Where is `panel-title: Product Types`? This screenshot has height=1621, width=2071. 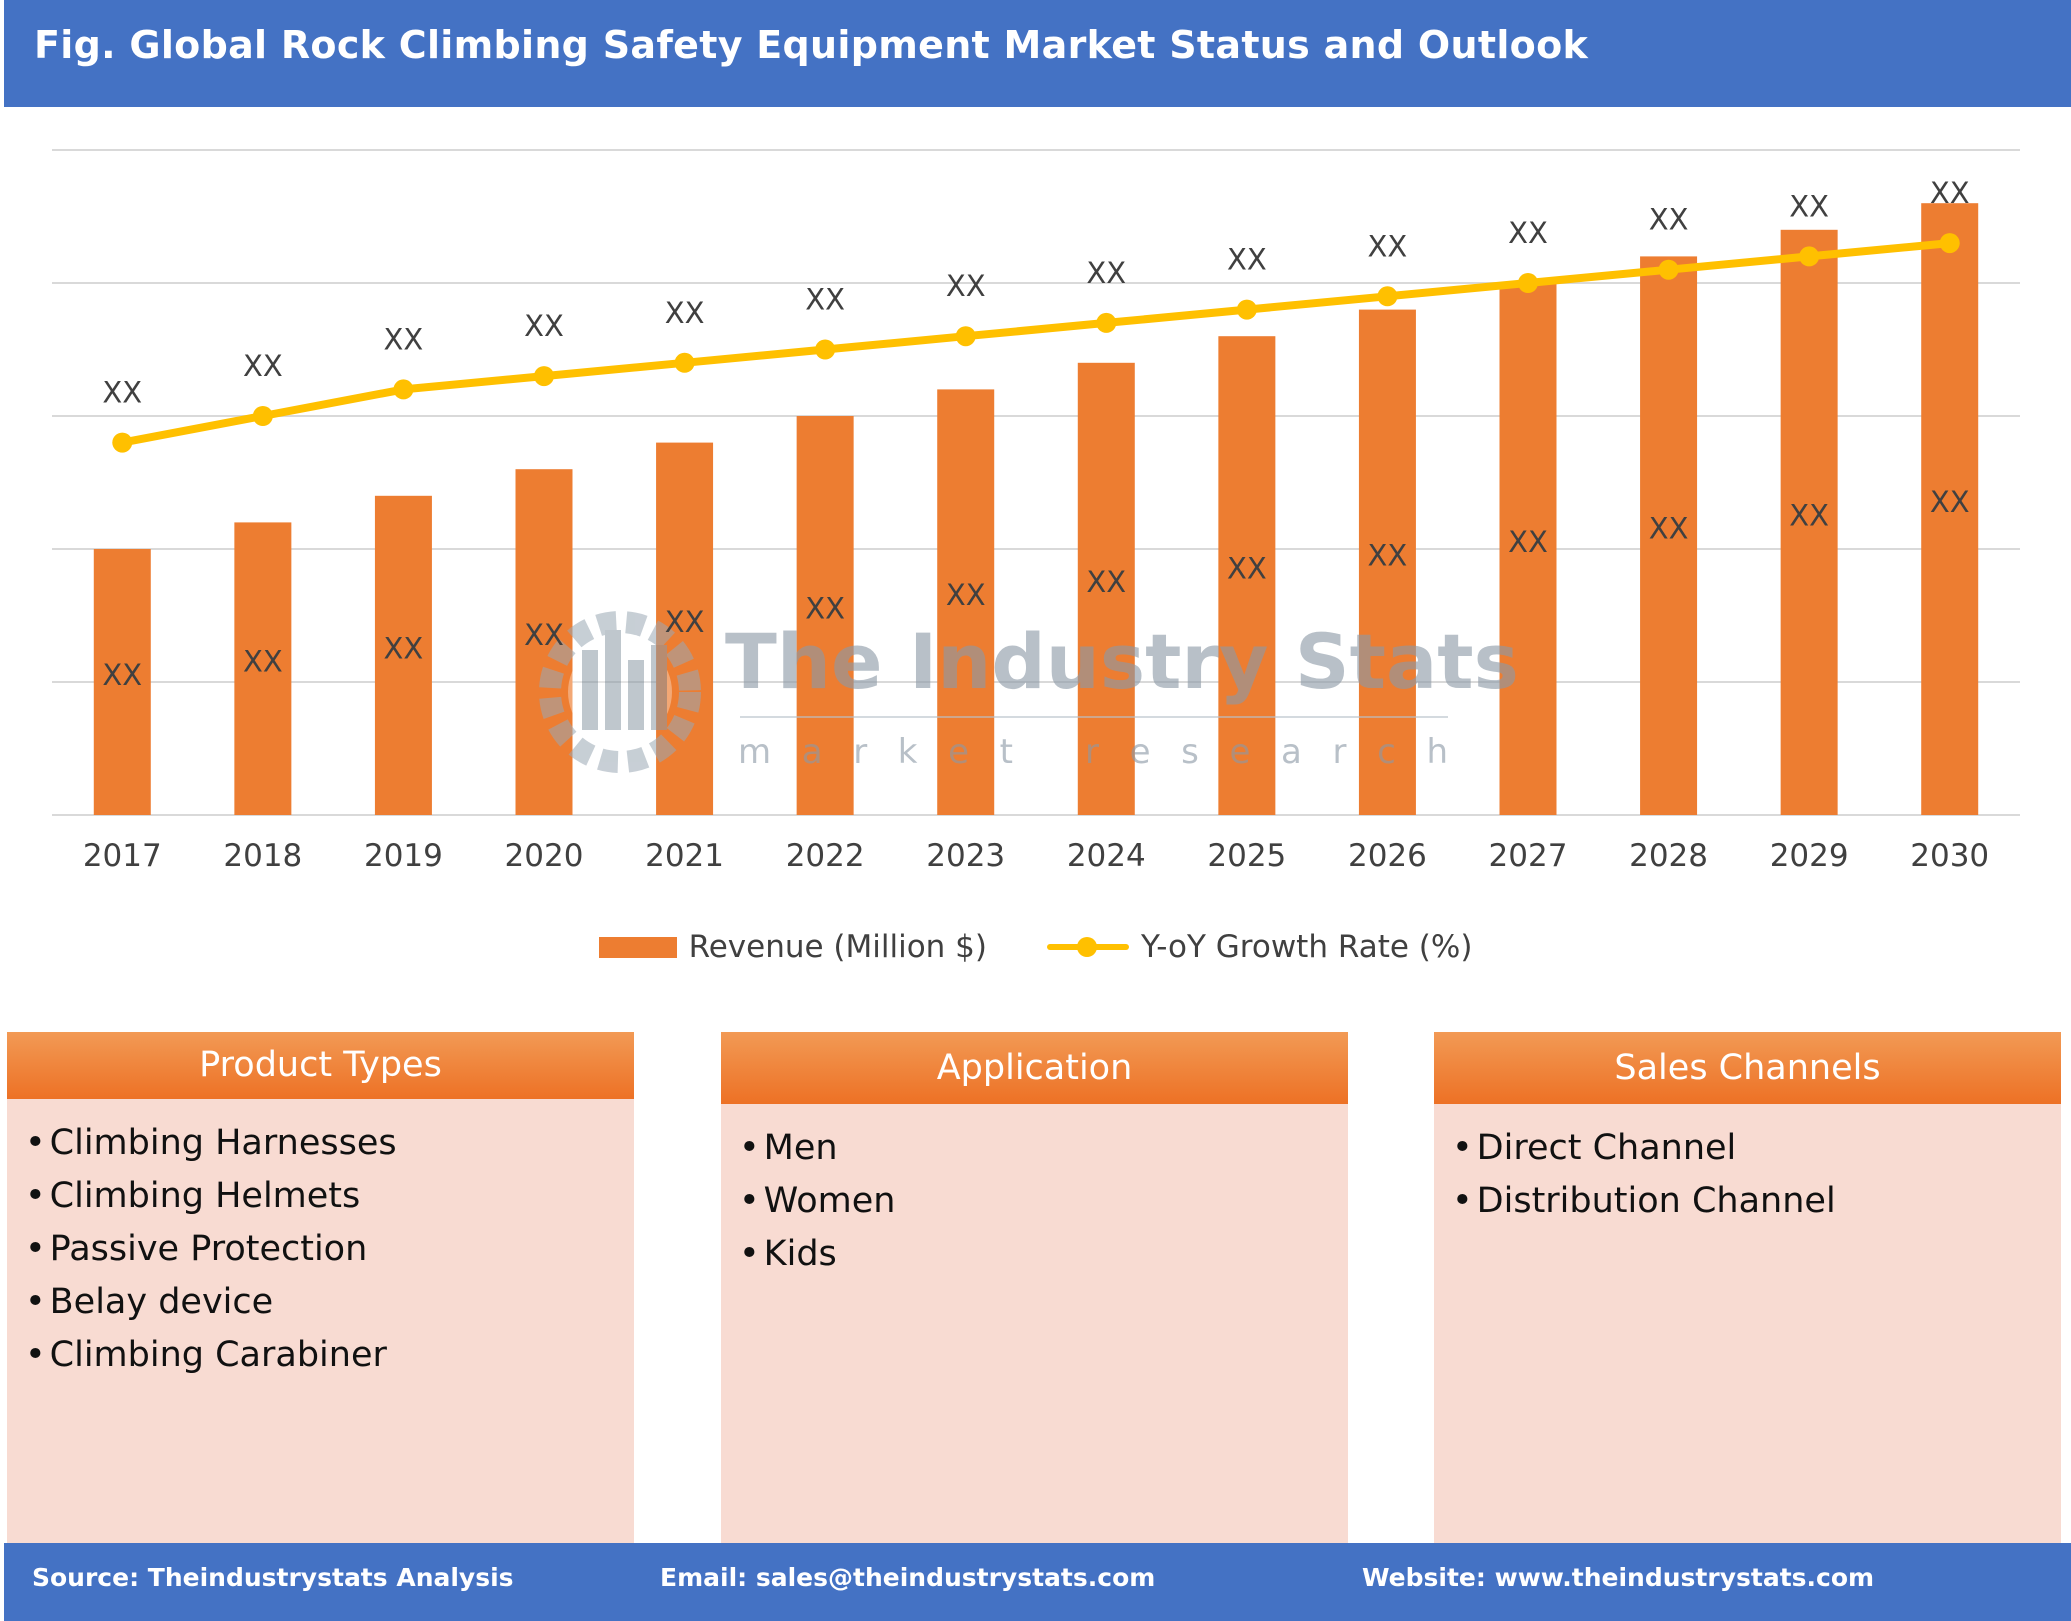 panel-title: Product Types is located at coordinates (320, 1065).